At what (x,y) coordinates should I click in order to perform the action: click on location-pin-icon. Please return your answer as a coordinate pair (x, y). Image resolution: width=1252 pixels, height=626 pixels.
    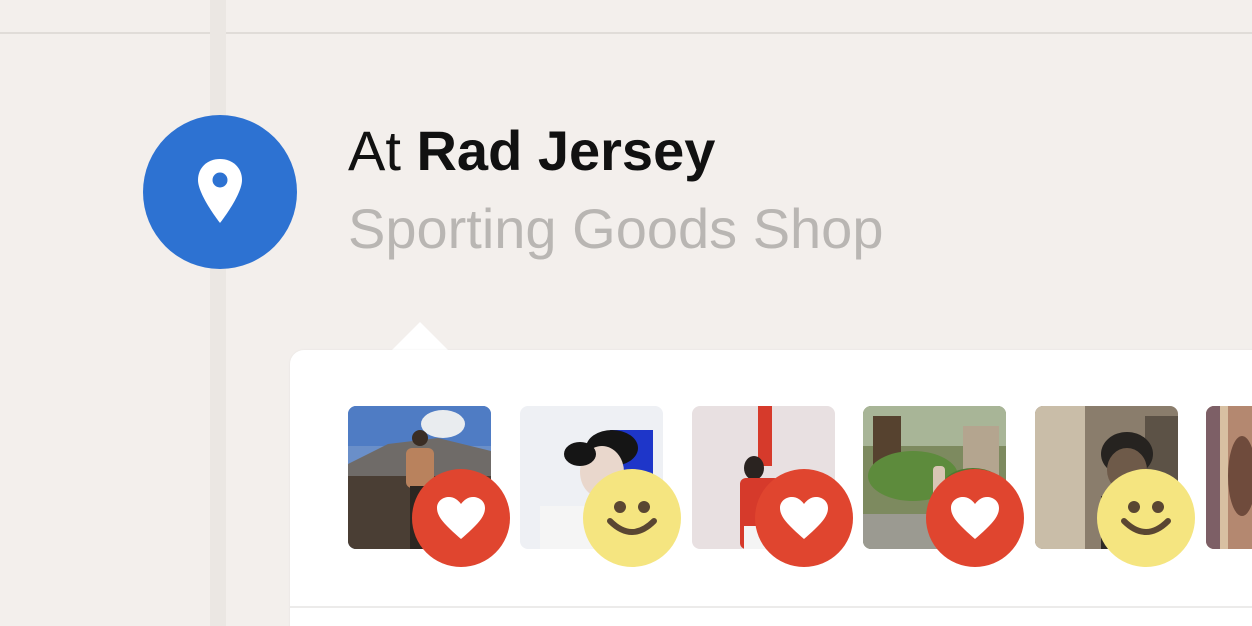
    Looking at the image, I should click on (220, 191).